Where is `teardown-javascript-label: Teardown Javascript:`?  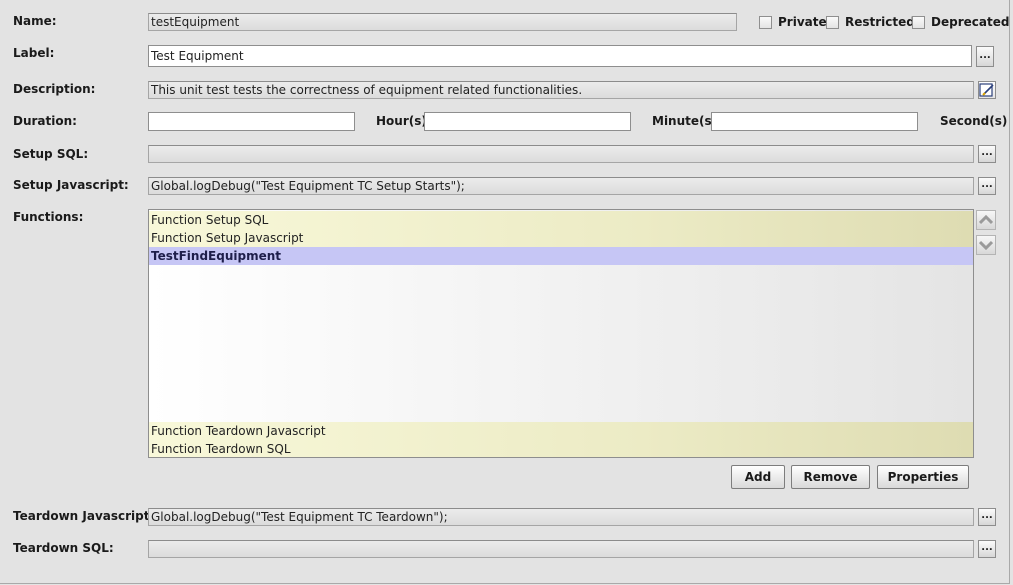
teardown-javascript-label: Teardown Javascript: is located at coordinates (84, 516).